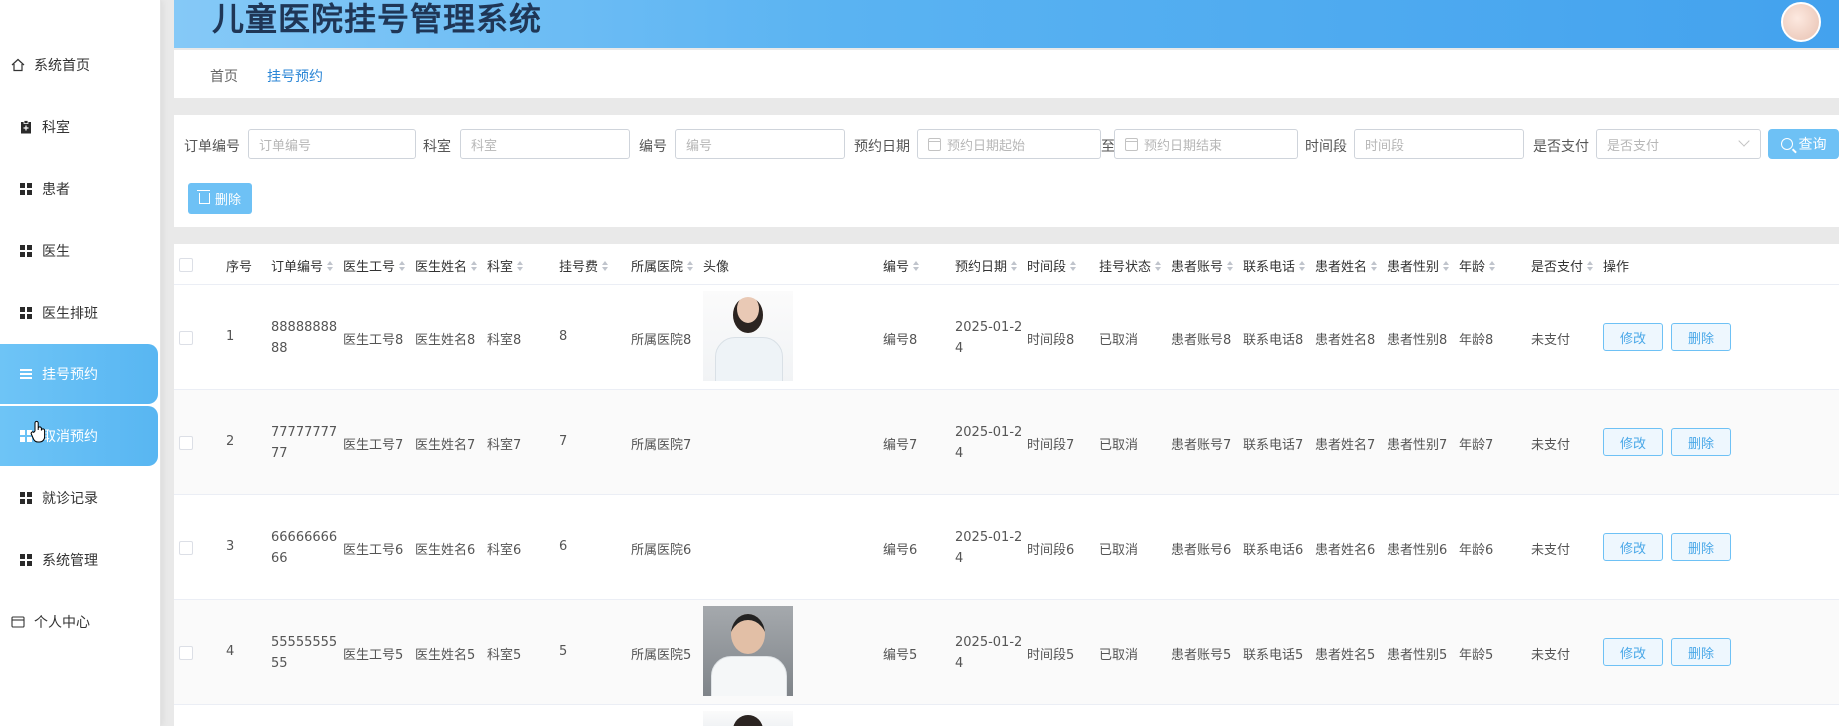 This screenshot has height=726, width=1839. Describe the element at coordinates (505, 265) in the screenshot. I see `col-dept: 科室` at that location.